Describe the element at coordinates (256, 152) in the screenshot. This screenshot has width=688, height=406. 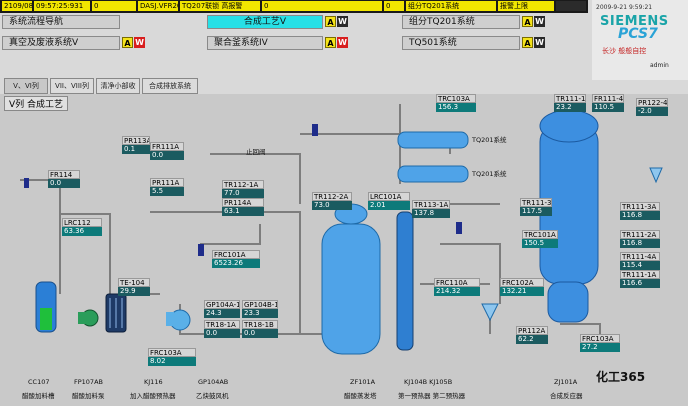
I see `check-valve-label: 止回阀` at that location.